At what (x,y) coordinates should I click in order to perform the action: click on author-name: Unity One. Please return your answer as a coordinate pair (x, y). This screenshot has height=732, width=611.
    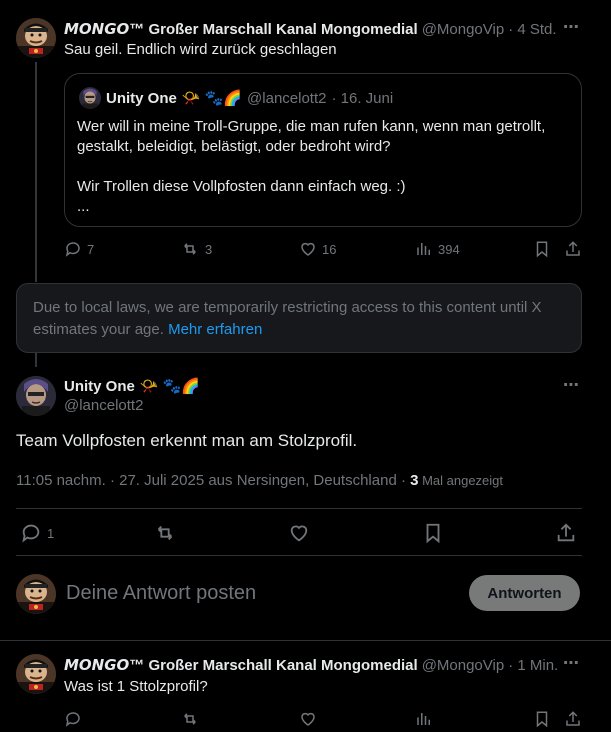
    Looking at the image, I should click on (99, 386).